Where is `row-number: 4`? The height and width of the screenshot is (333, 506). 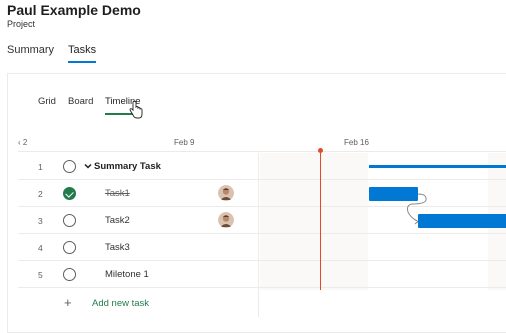
row-number: 4 is located at coordinates (40, 248).